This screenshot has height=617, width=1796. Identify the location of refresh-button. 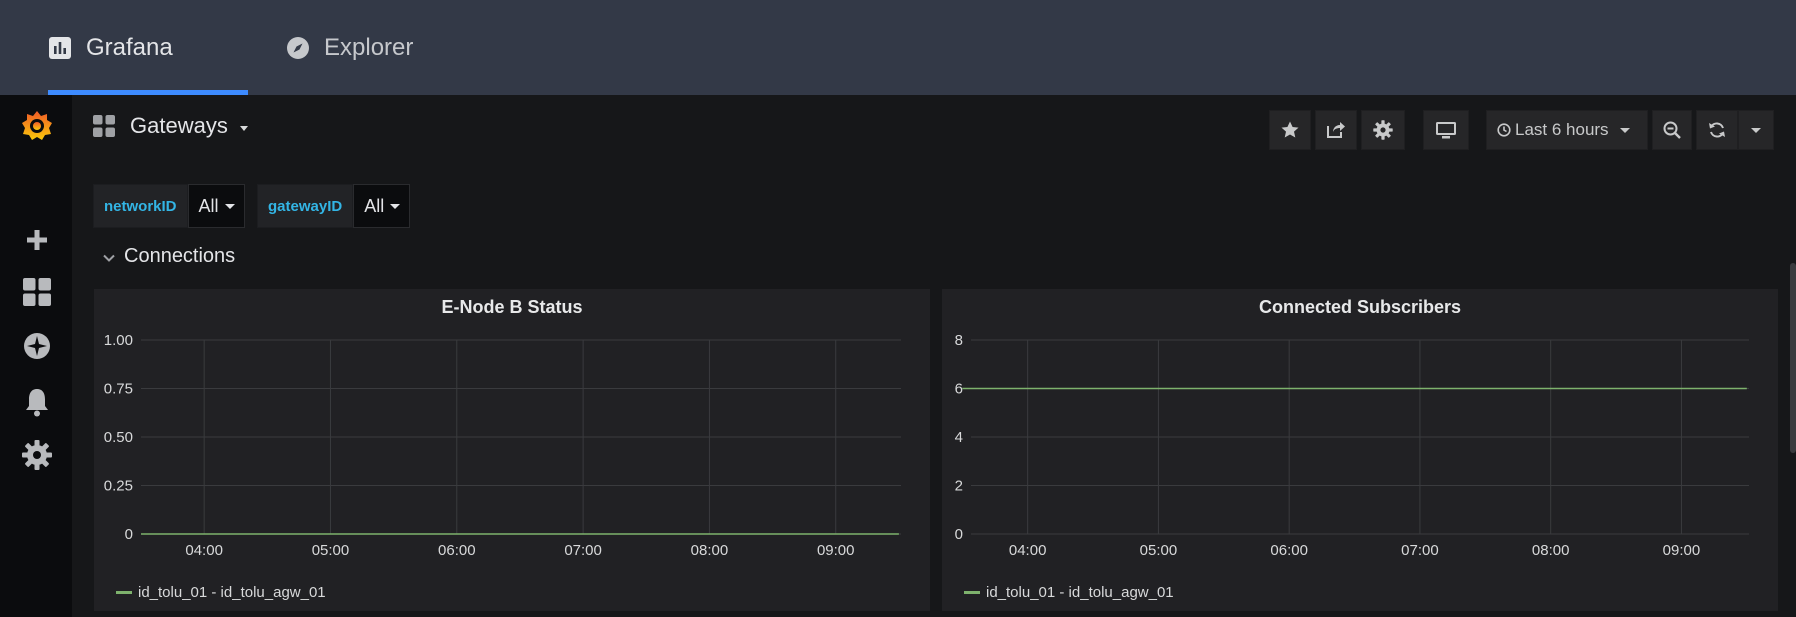
(1717, 130).